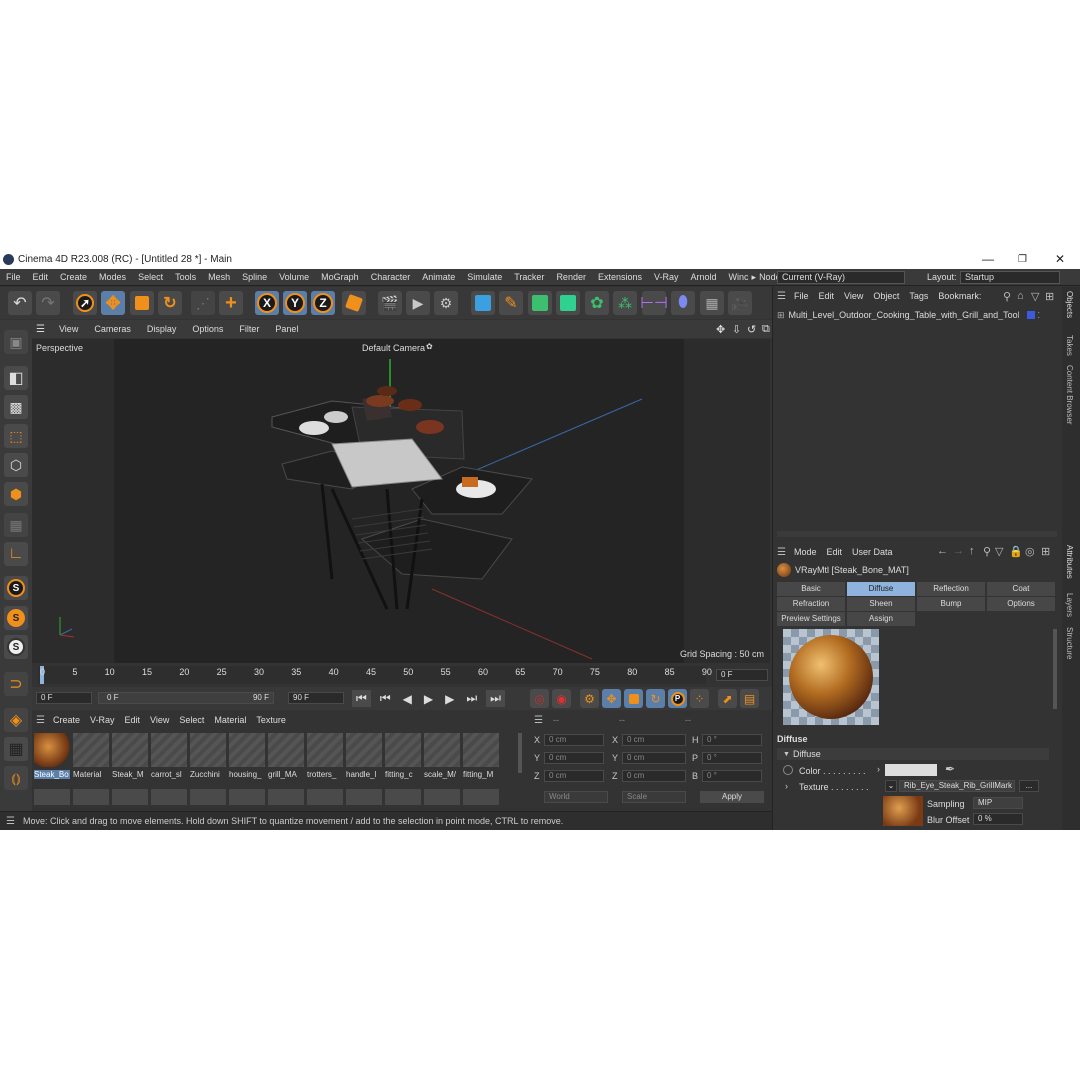 The image size is (1080, 1080). What do you see at coordinates (831, 677) in the screenshot?
I see `material-preview` at bounding box center [831, 677].